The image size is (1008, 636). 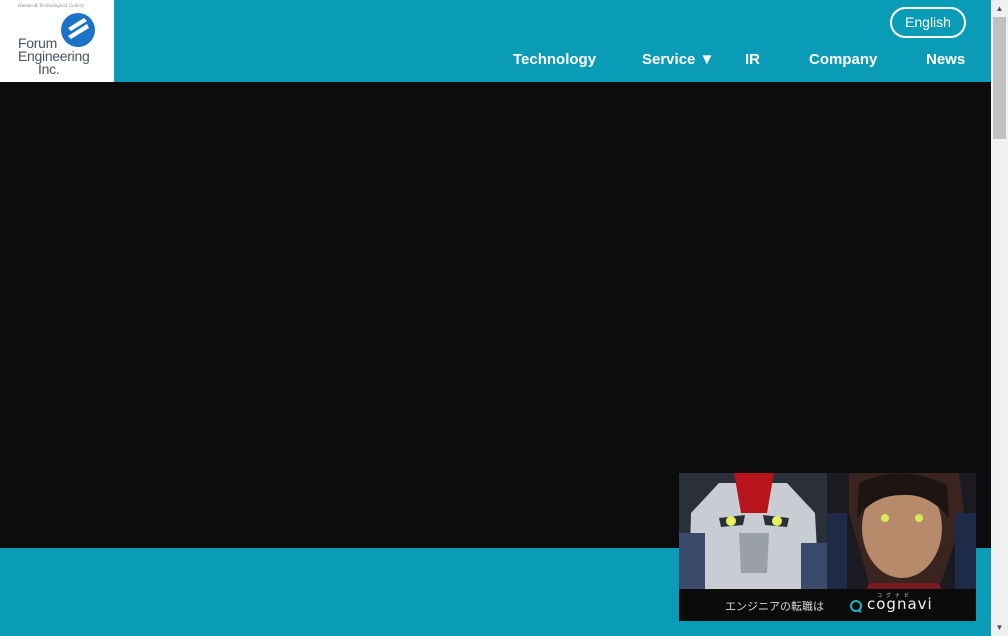 What do you see at coordinates (51, 6) in the screenshot?
I see `logo-tagline: Human & Technological Gallery` at bounding box center [51, 6].